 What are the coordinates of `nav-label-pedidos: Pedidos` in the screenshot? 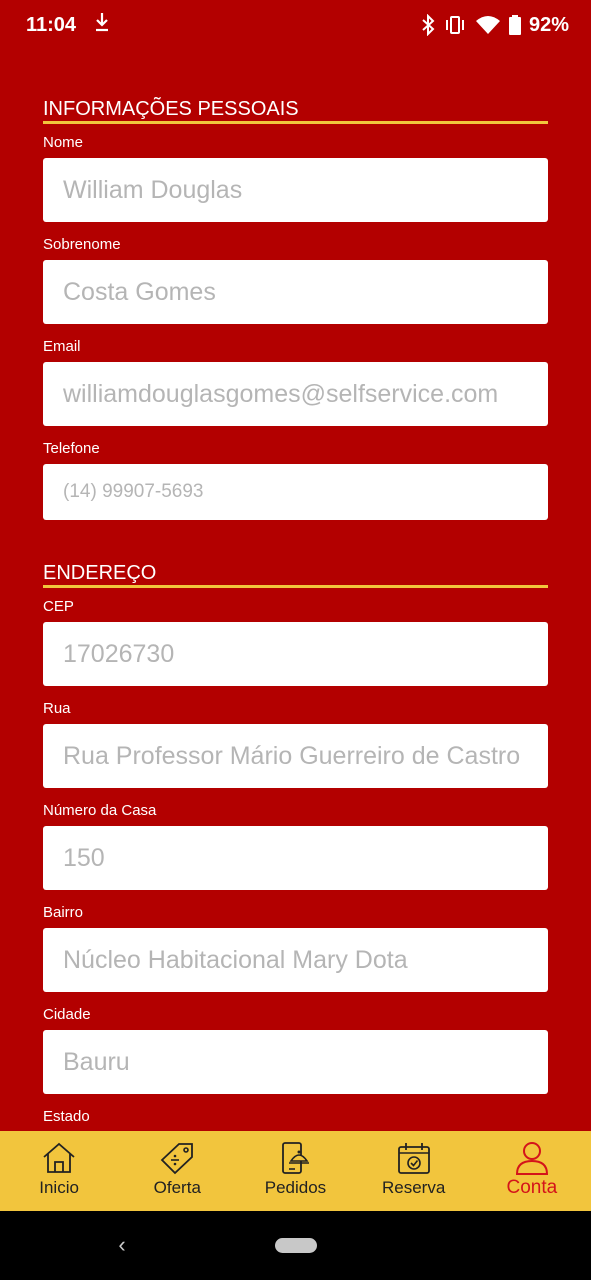 It's located at (295, 1187).